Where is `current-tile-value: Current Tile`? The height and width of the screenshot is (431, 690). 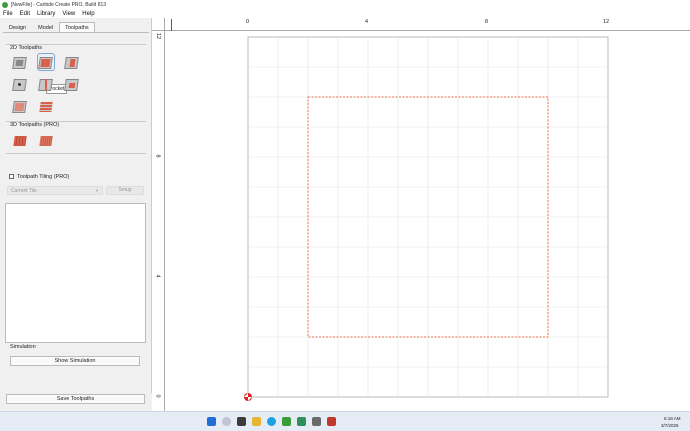 current-tile-value: Current Tile is located at coordinates (24, 191).